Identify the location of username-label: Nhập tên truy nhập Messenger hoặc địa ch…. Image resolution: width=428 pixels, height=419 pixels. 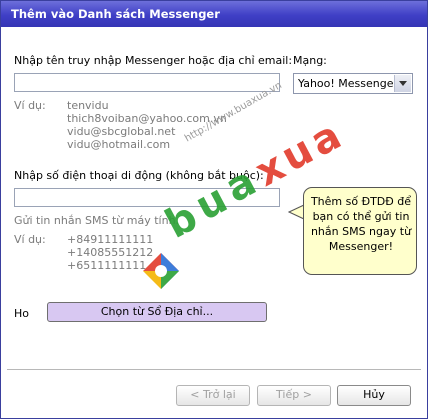
(153, 60).